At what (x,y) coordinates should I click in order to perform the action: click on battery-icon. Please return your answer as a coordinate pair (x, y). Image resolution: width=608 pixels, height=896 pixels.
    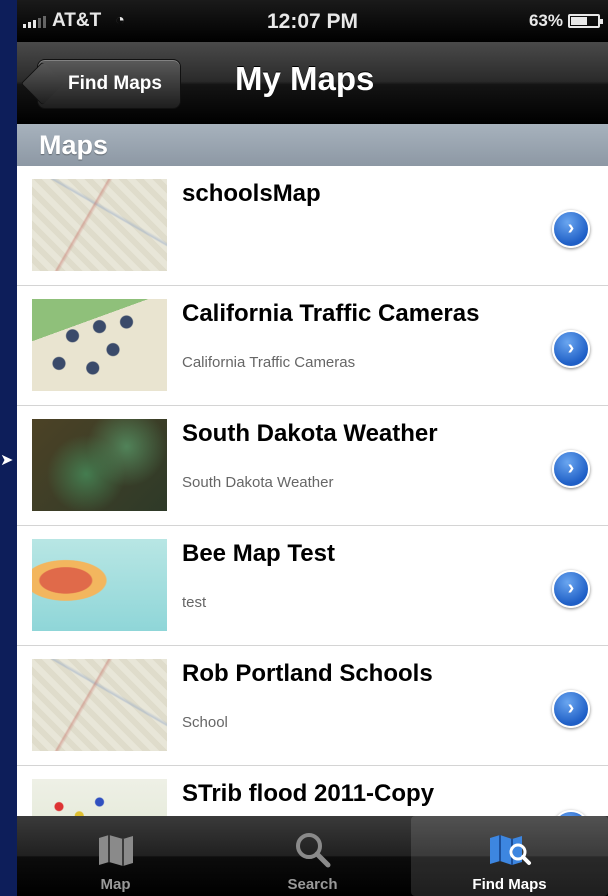
    Looking at the image, I should click on (585, 21).